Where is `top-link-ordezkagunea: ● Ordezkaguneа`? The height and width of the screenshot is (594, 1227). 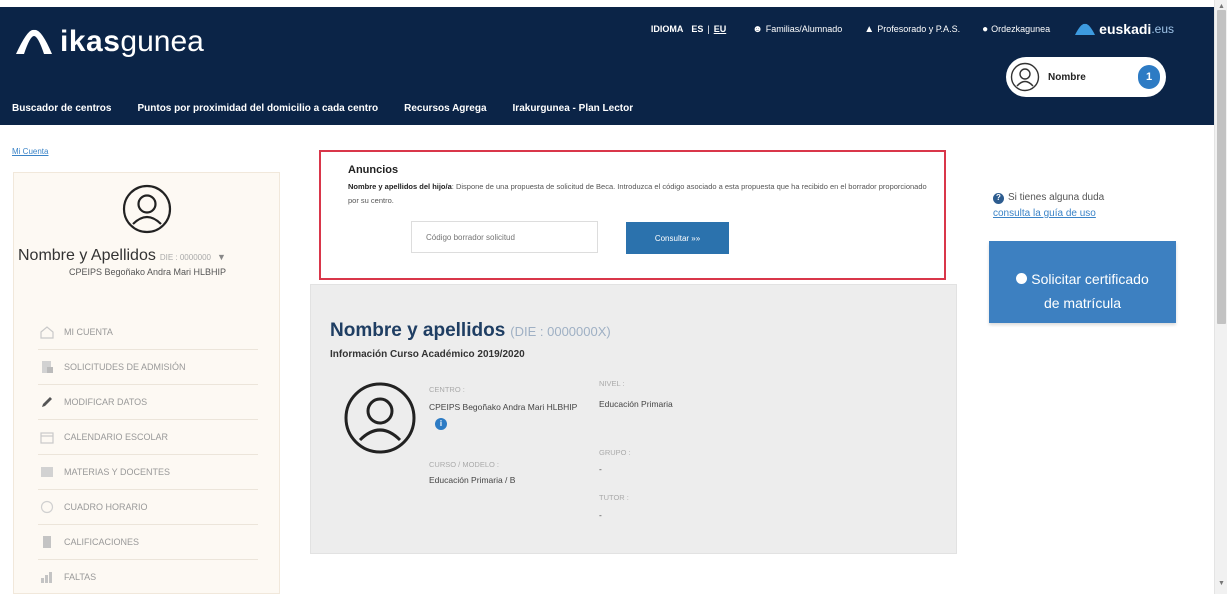 top-link-ordezkagunea: ● Ordezkaguneа is located at coordinates (1016, 29).